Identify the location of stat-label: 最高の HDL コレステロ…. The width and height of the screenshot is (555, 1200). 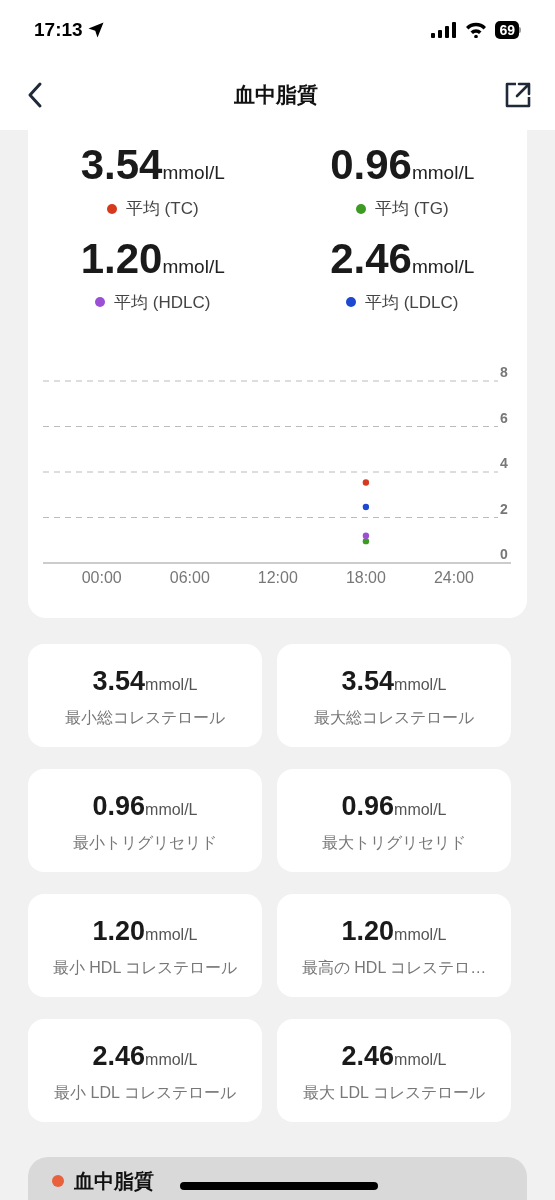
(394, 967).